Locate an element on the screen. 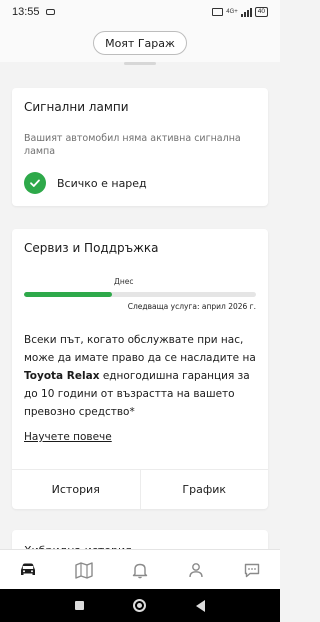 This screenshot has height=622, width=320. checkmark-icon is located at coordinates (35, 183).